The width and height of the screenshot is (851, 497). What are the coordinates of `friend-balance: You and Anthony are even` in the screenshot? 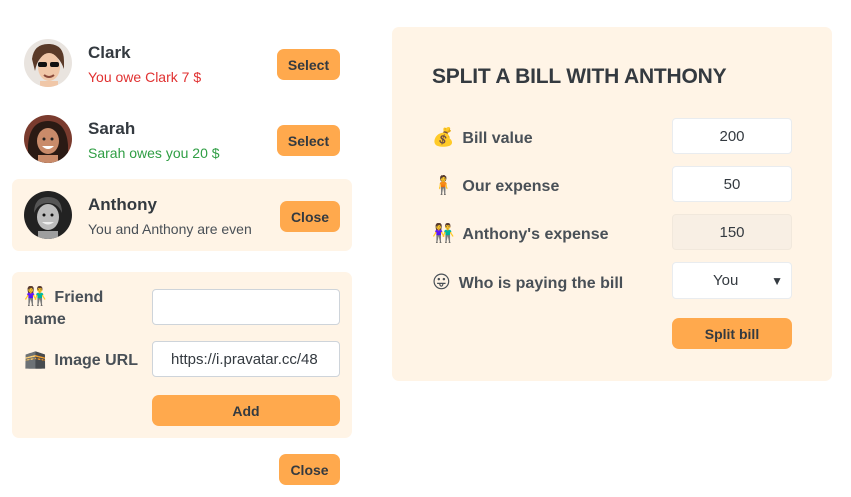 It's located at (170, 229).